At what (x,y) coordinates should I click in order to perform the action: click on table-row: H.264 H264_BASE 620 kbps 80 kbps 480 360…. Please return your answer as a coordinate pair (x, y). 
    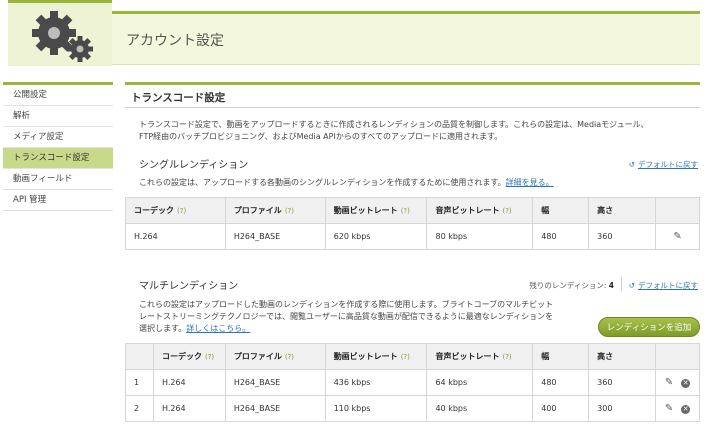
    Looking at the image, I should click on (412, 236).